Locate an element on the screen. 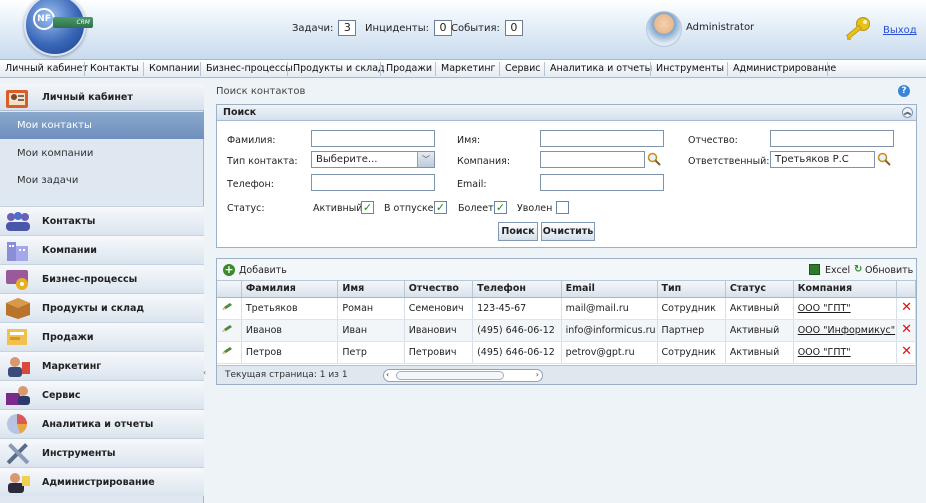  tasks-counter: Задачи: 3 is located at coordinates (324, 28).